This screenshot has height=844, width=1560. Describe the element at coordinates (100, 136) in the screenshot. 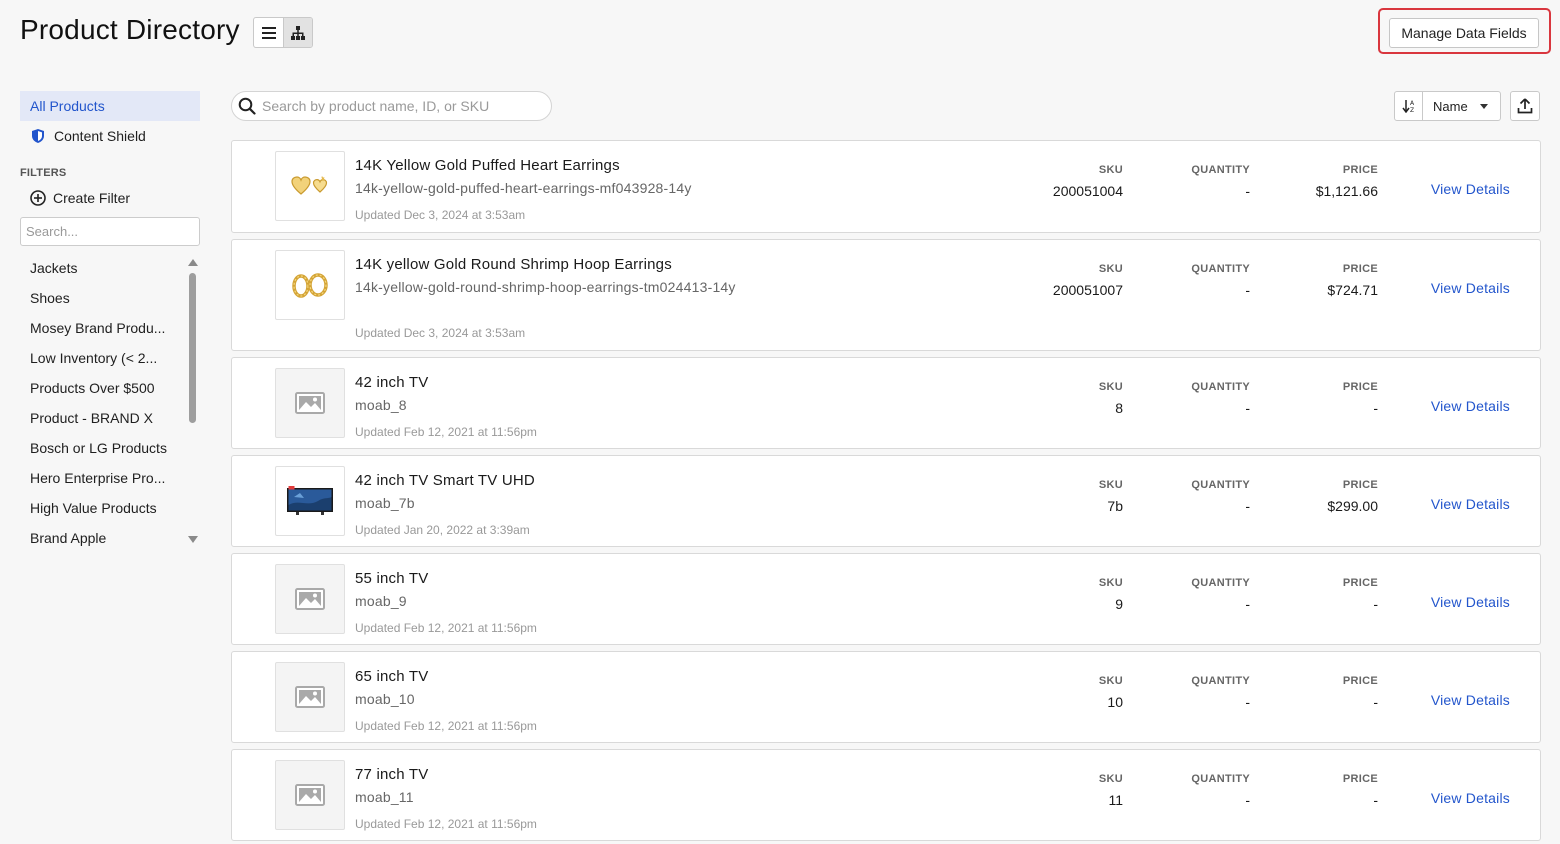

I see `sidebar-item-label: Content Shield` at that location.